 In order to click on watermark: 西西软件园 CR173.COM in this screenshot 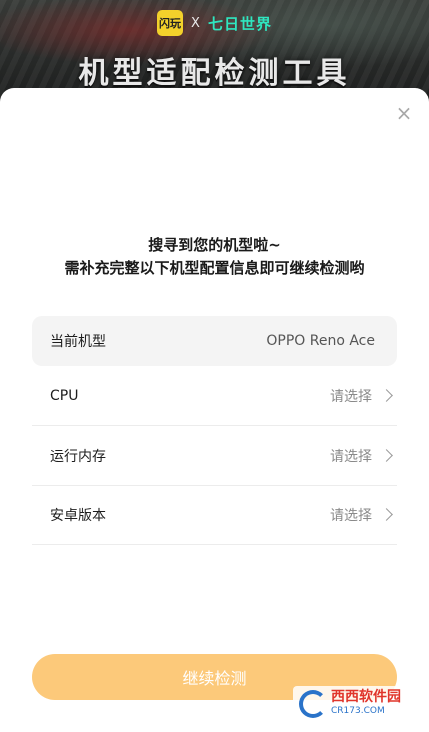, I will do `click(350, 704)`.